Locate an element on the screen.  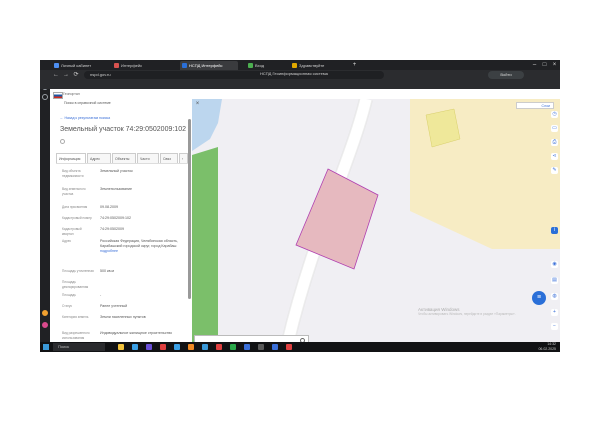
search-icon is located at coordinates (62, 141).